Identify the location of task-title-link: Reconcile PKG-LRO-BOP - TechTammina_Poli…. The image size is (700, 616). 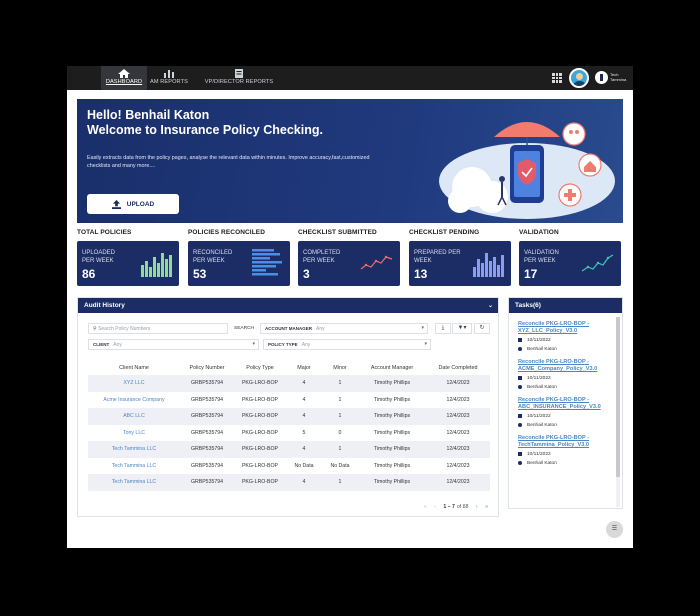
(567, 442).